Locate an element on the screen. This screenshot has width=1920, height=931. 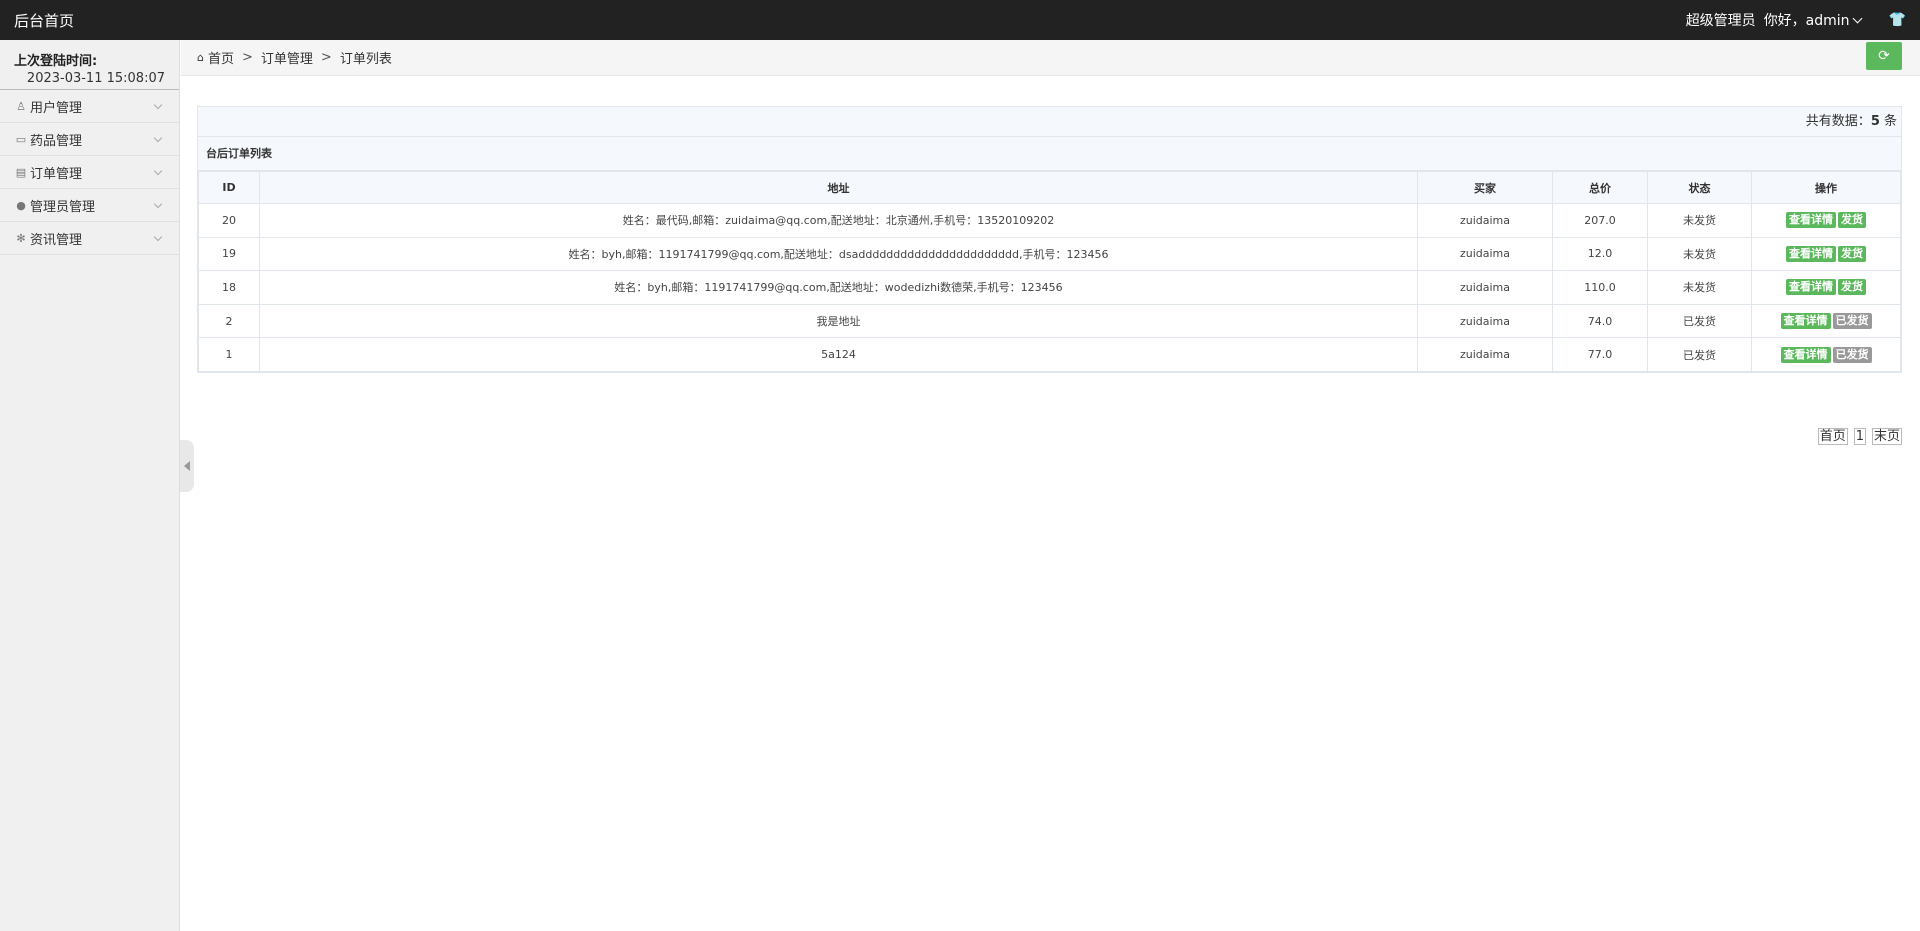
cell-id: 20 is located at coordinates (229, 220).